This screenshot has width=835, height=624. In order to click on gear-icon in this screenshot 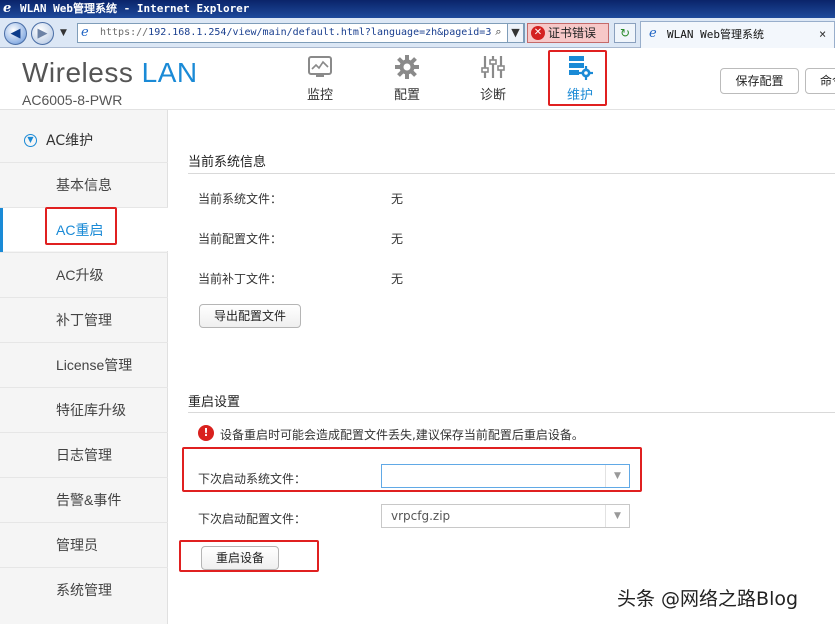, I will do `click(407, 67)`.